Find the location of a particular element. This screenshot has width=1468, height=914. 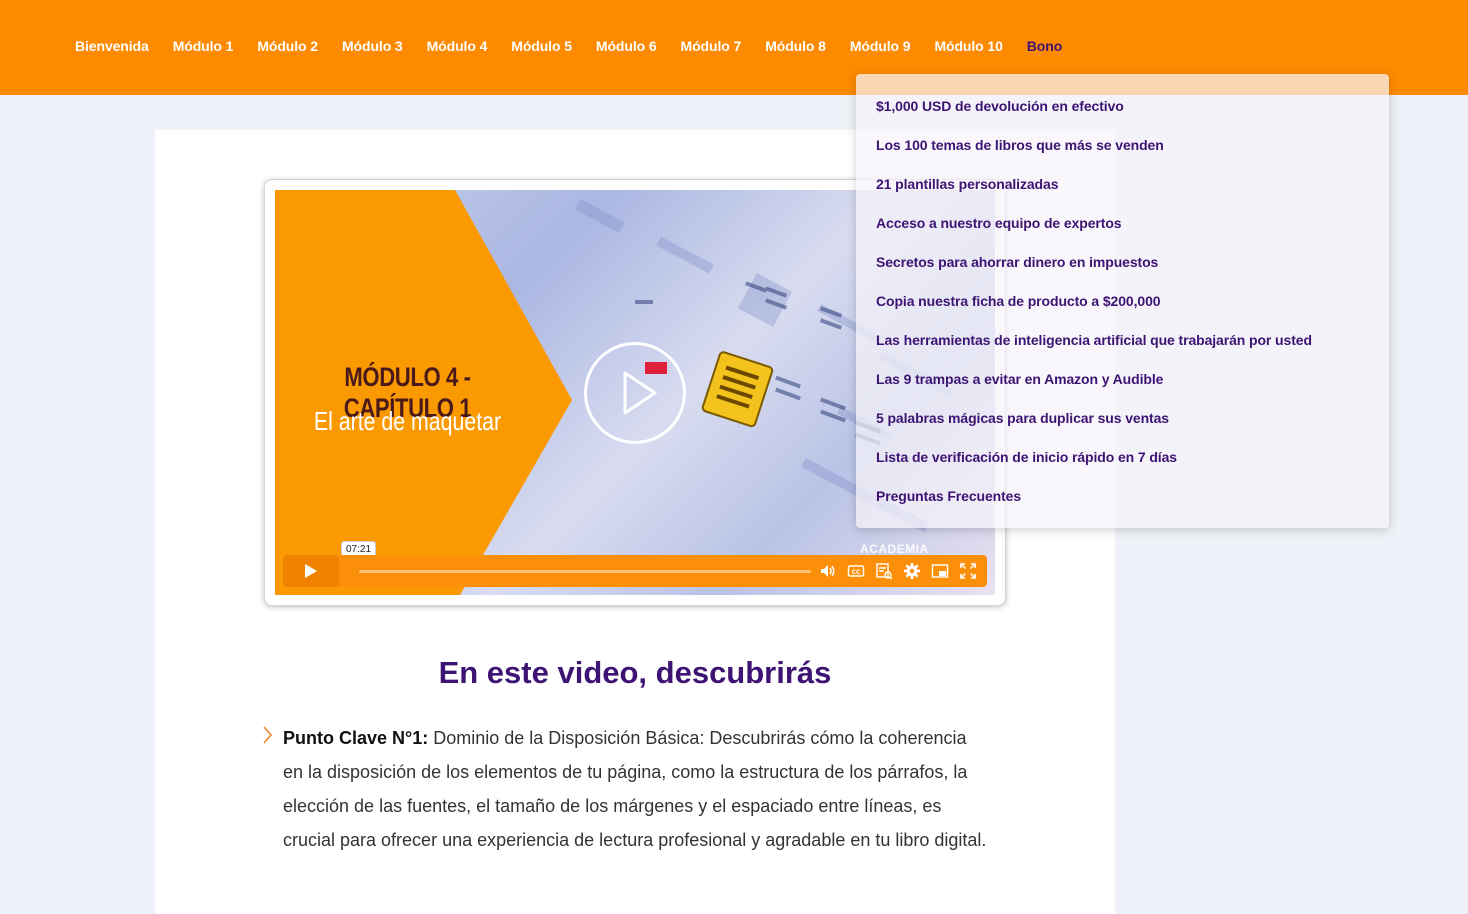

fullscreen-icon is located at coordinates (968, 571).